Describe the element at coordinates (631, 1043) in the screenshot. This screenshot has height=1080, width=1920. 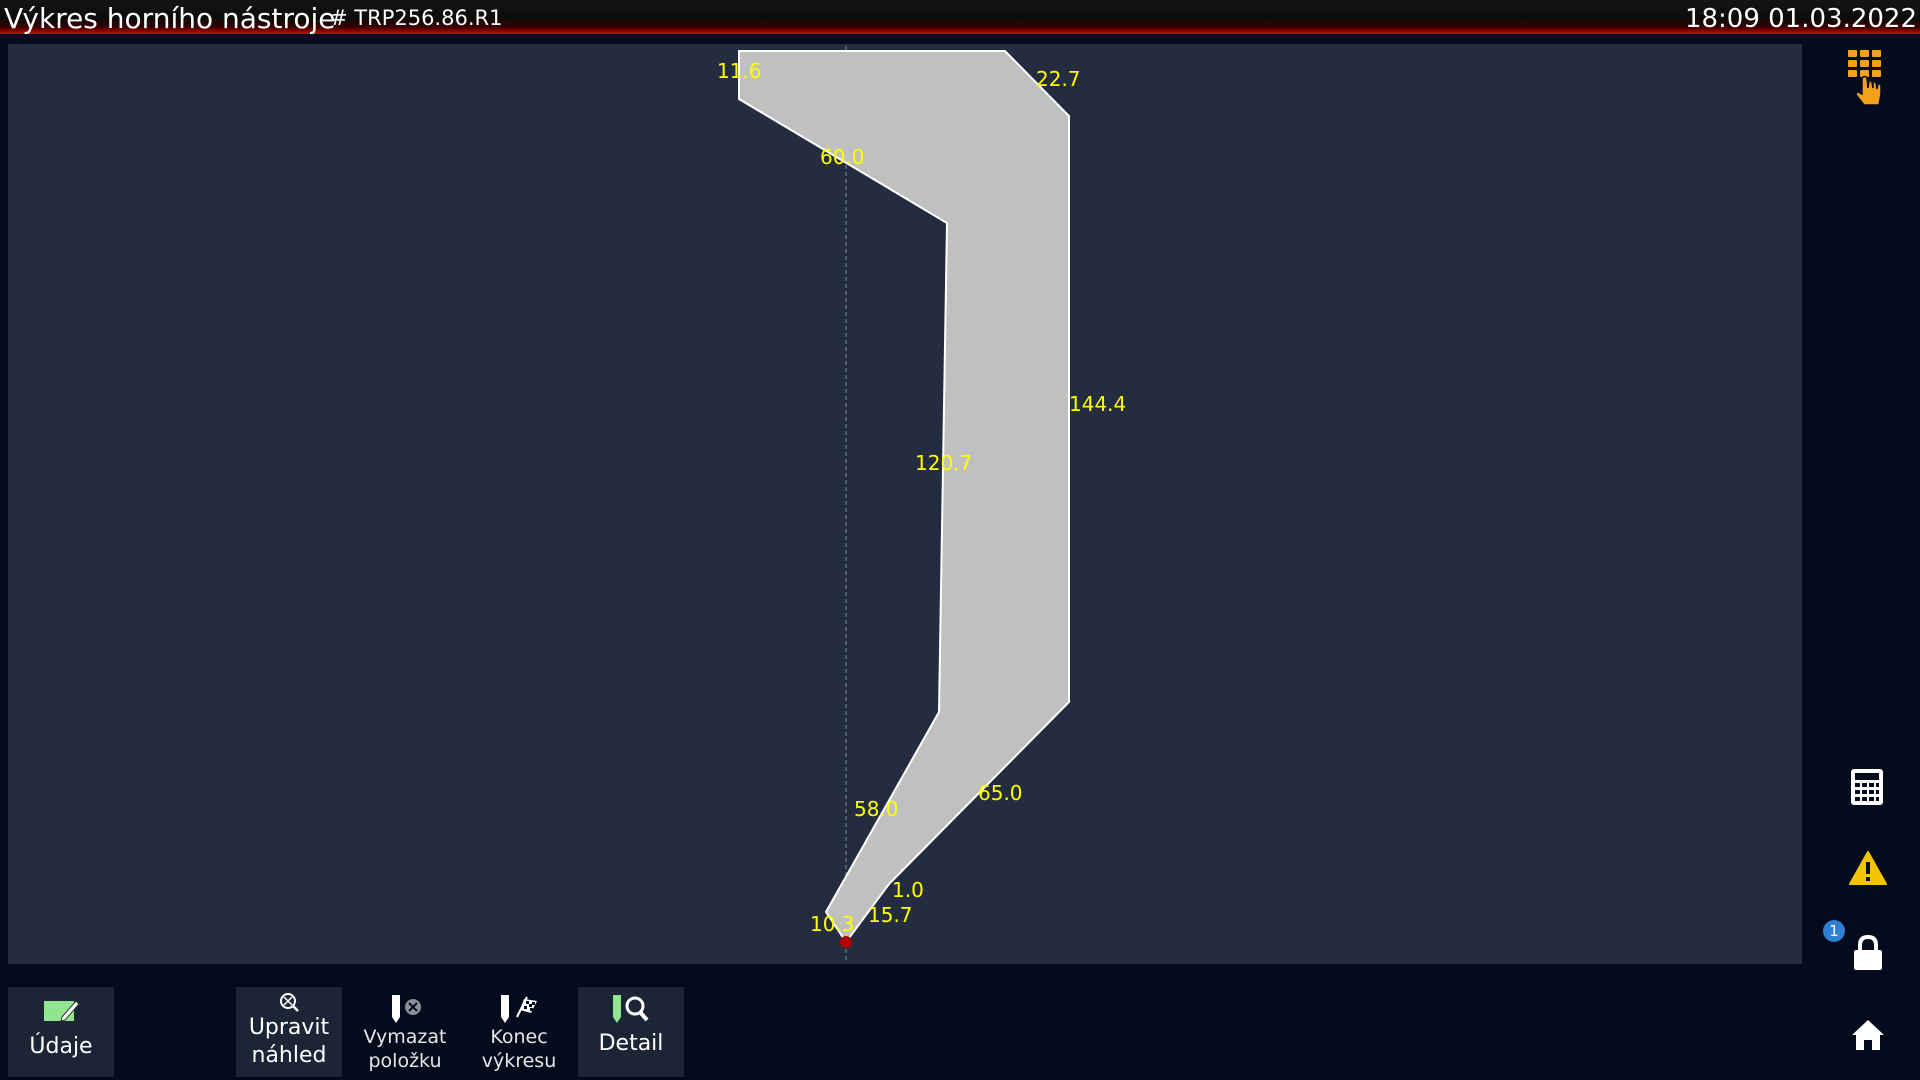
I see `detail-label: Detail` at that location.